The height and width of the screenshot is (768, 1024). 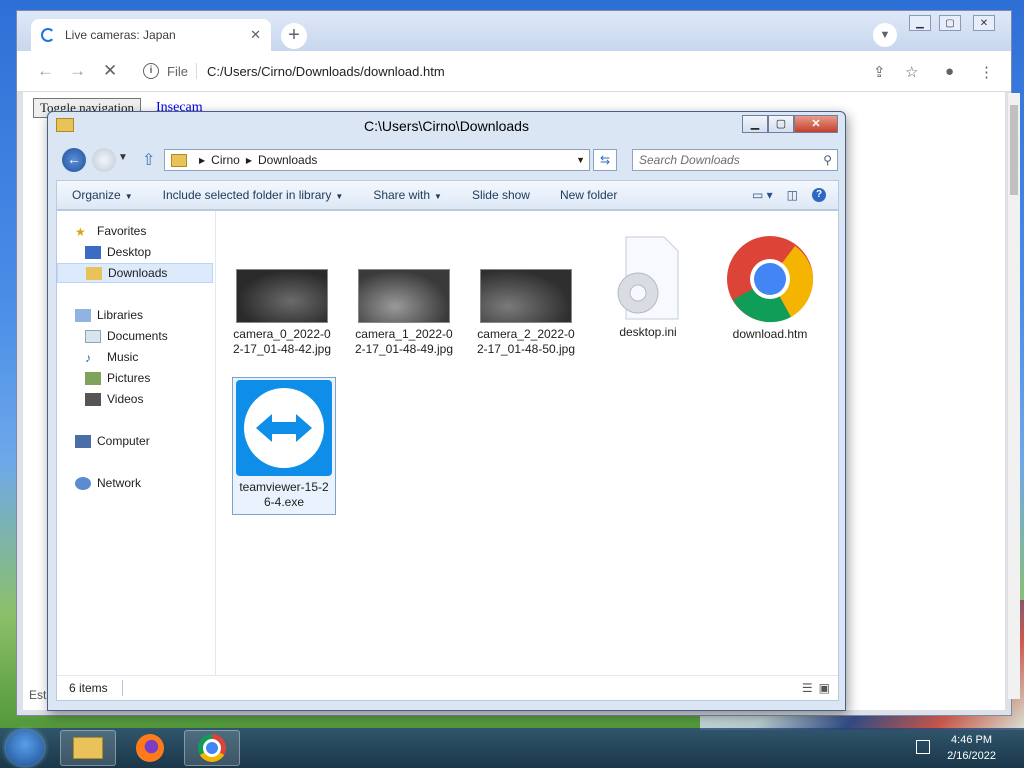 I want to click on search-placeholder: Search Downloads, so click(x=689, y=160).